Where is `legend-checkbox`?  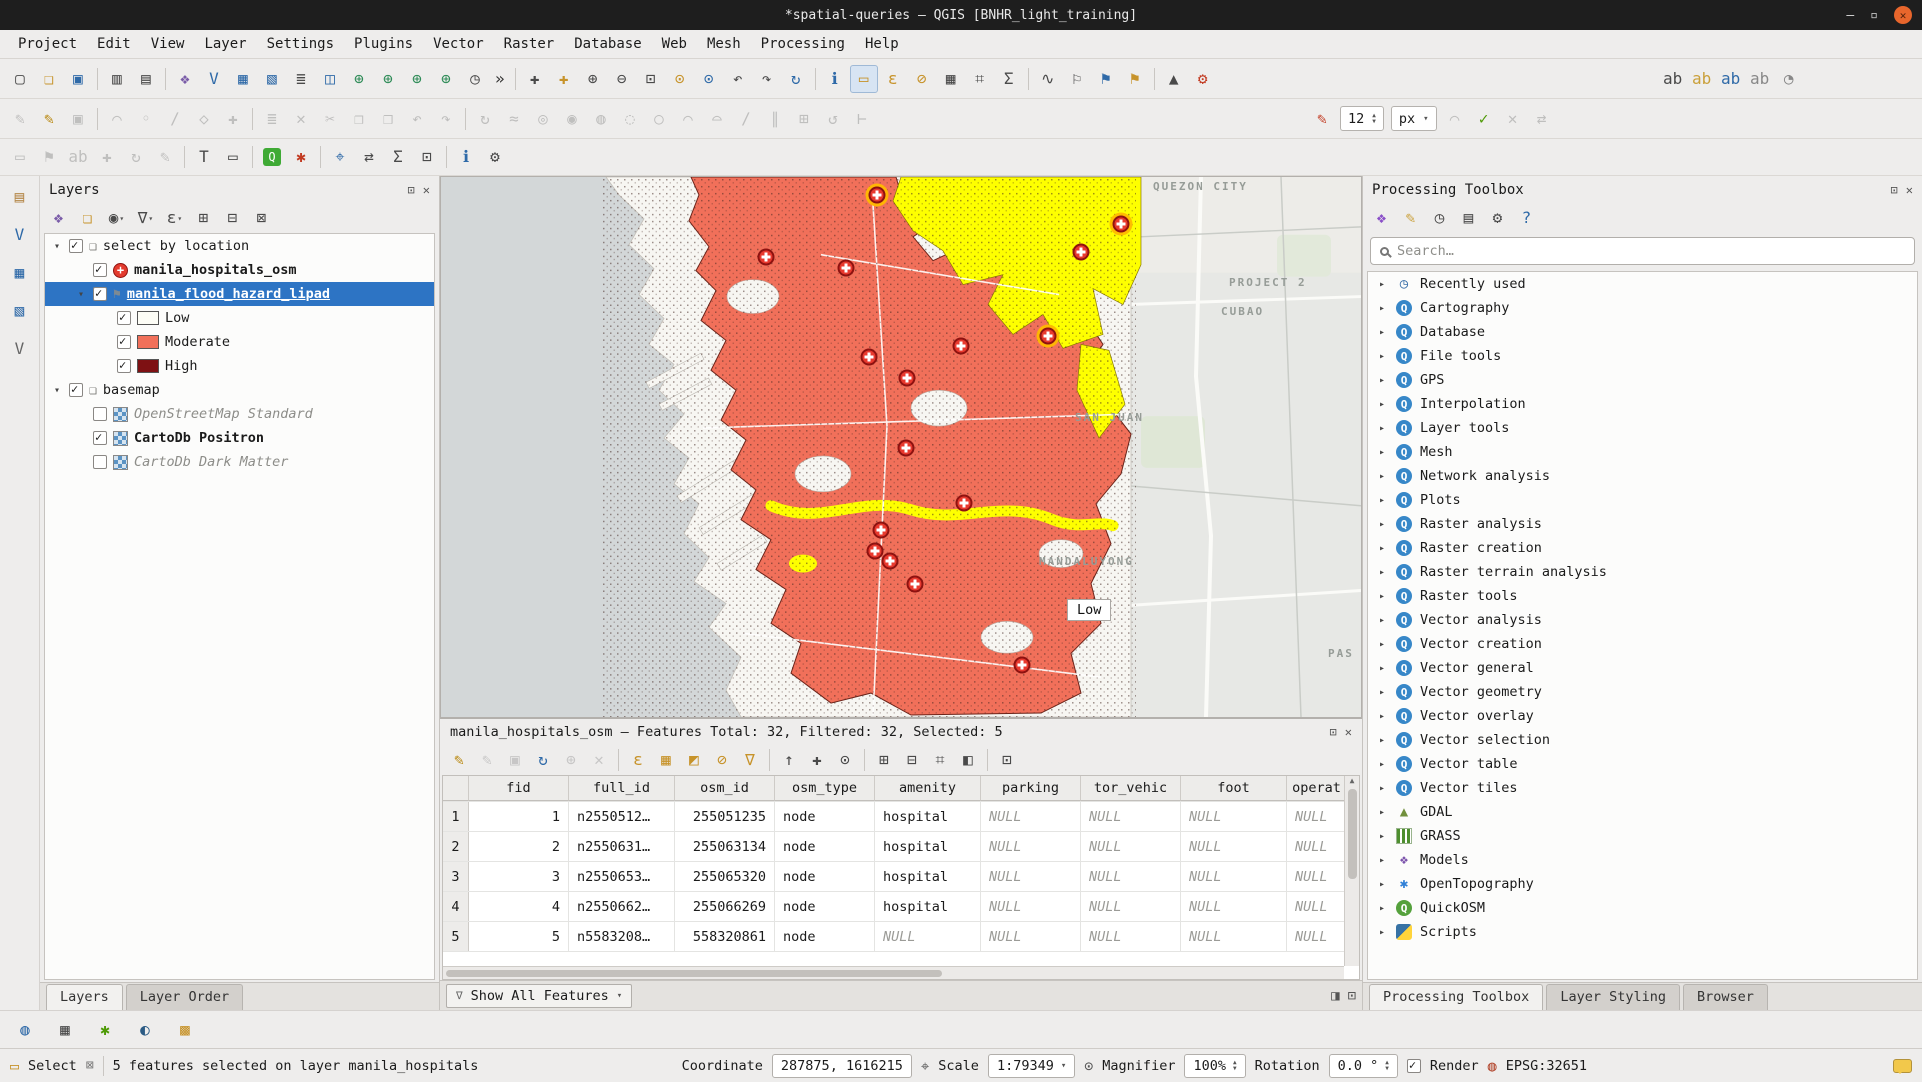
legend-checkbox is located at coordinates (124, 365).